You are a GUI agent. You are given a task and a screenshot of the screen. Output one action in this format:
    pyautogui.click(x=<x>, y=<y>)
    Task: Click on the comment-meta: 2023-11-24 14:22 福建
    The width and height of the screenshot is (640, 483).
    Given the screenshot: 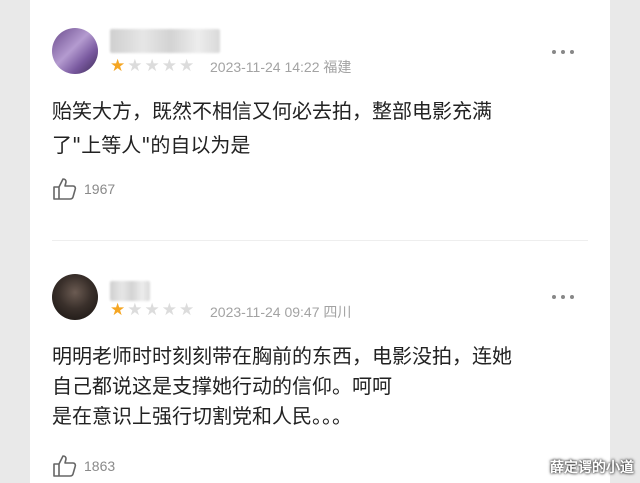 What is the action you would take?
    pyautogui.click(x=280, y=67)
    